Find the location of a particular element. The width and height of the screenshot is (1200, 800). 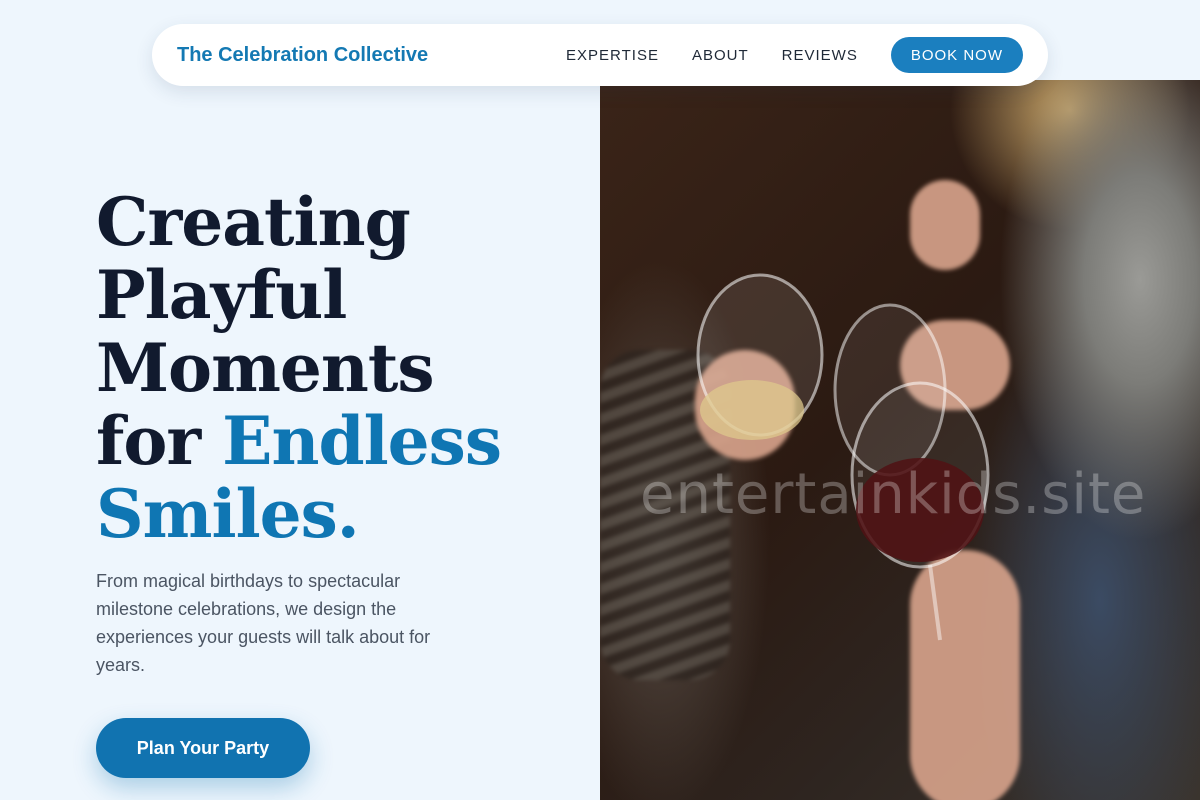

headline-line-3: Moments is located at coordinates (265, 368).